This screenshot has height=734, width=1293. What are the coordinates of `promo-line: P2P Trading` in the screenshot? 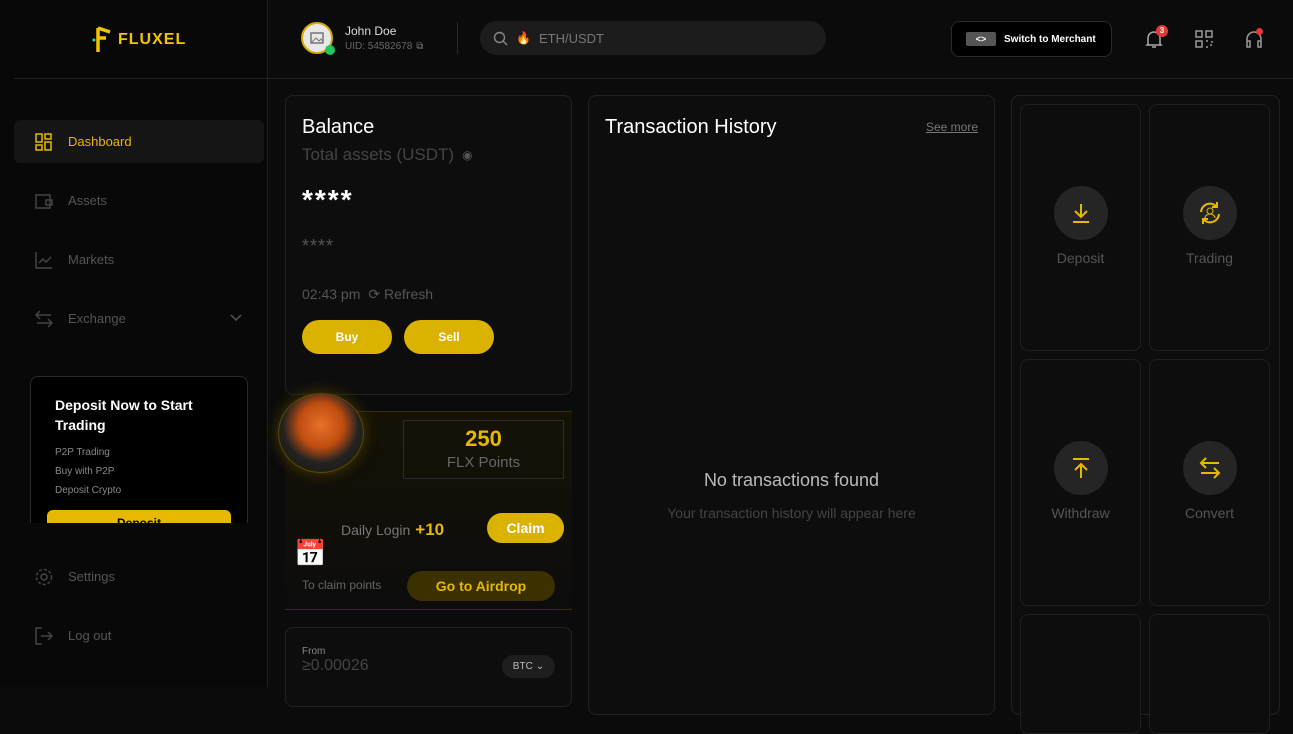 It's located at (82, 452).